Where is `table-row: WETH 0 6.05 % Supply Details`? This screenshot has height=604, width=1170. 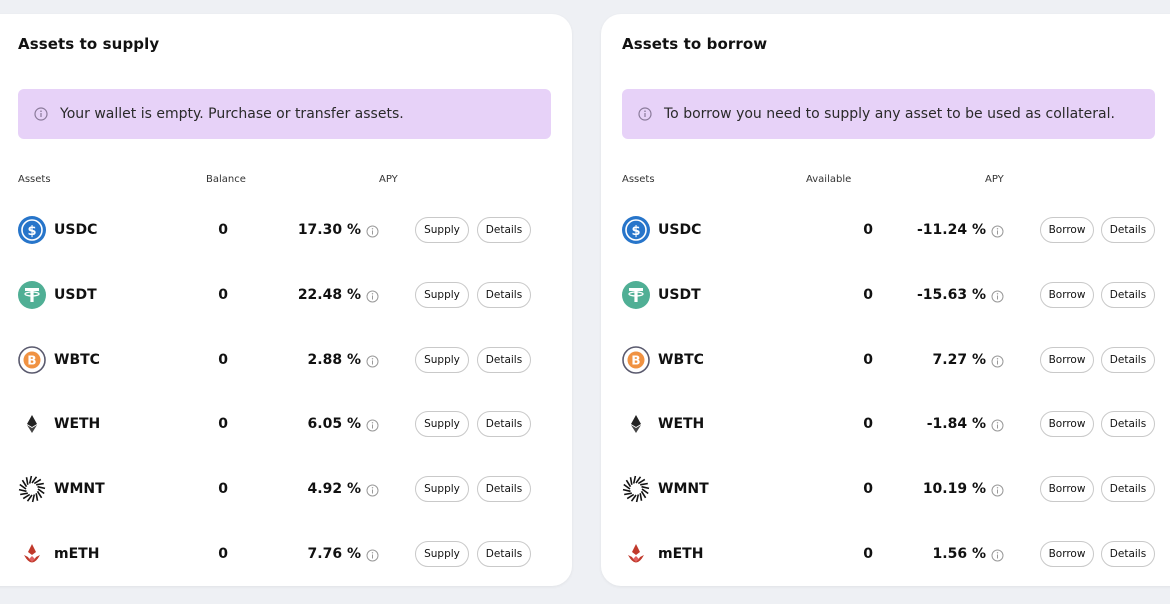
table-row: WETH 0 6.05 % Supply Details is located at coordinates (288, 424).